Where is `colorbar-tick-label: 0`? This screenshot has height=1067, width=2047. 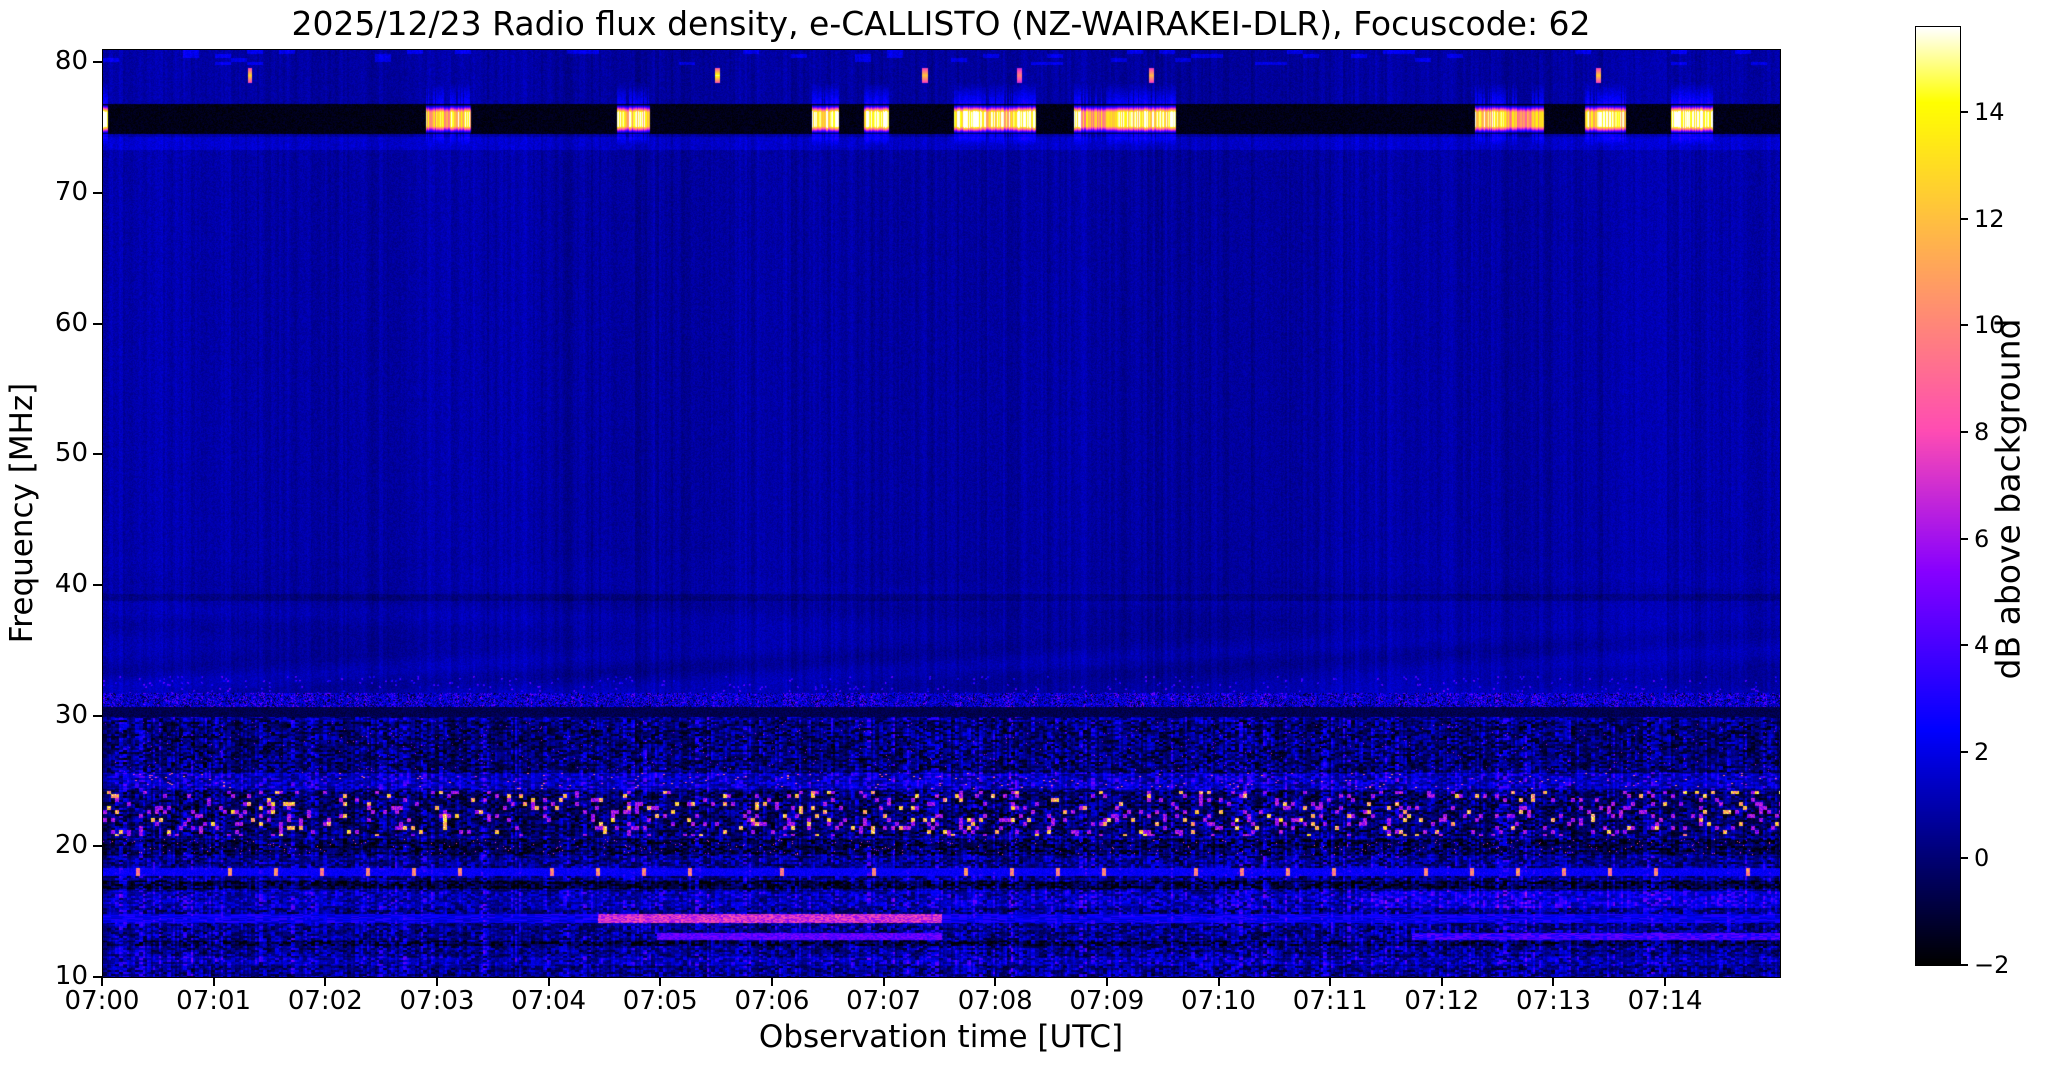
colorbar-tick-label: 0 is located at coordinates (1982, 858).